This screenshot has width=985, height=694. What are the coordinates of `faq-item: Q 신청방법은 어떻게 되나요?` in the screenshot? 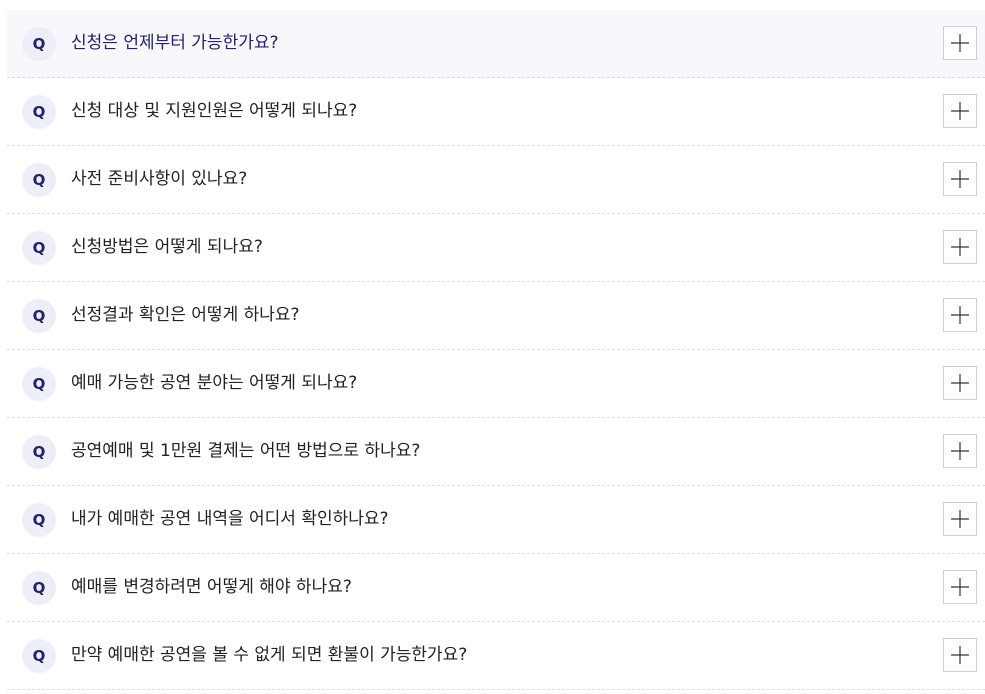 It's located at (496, 248).